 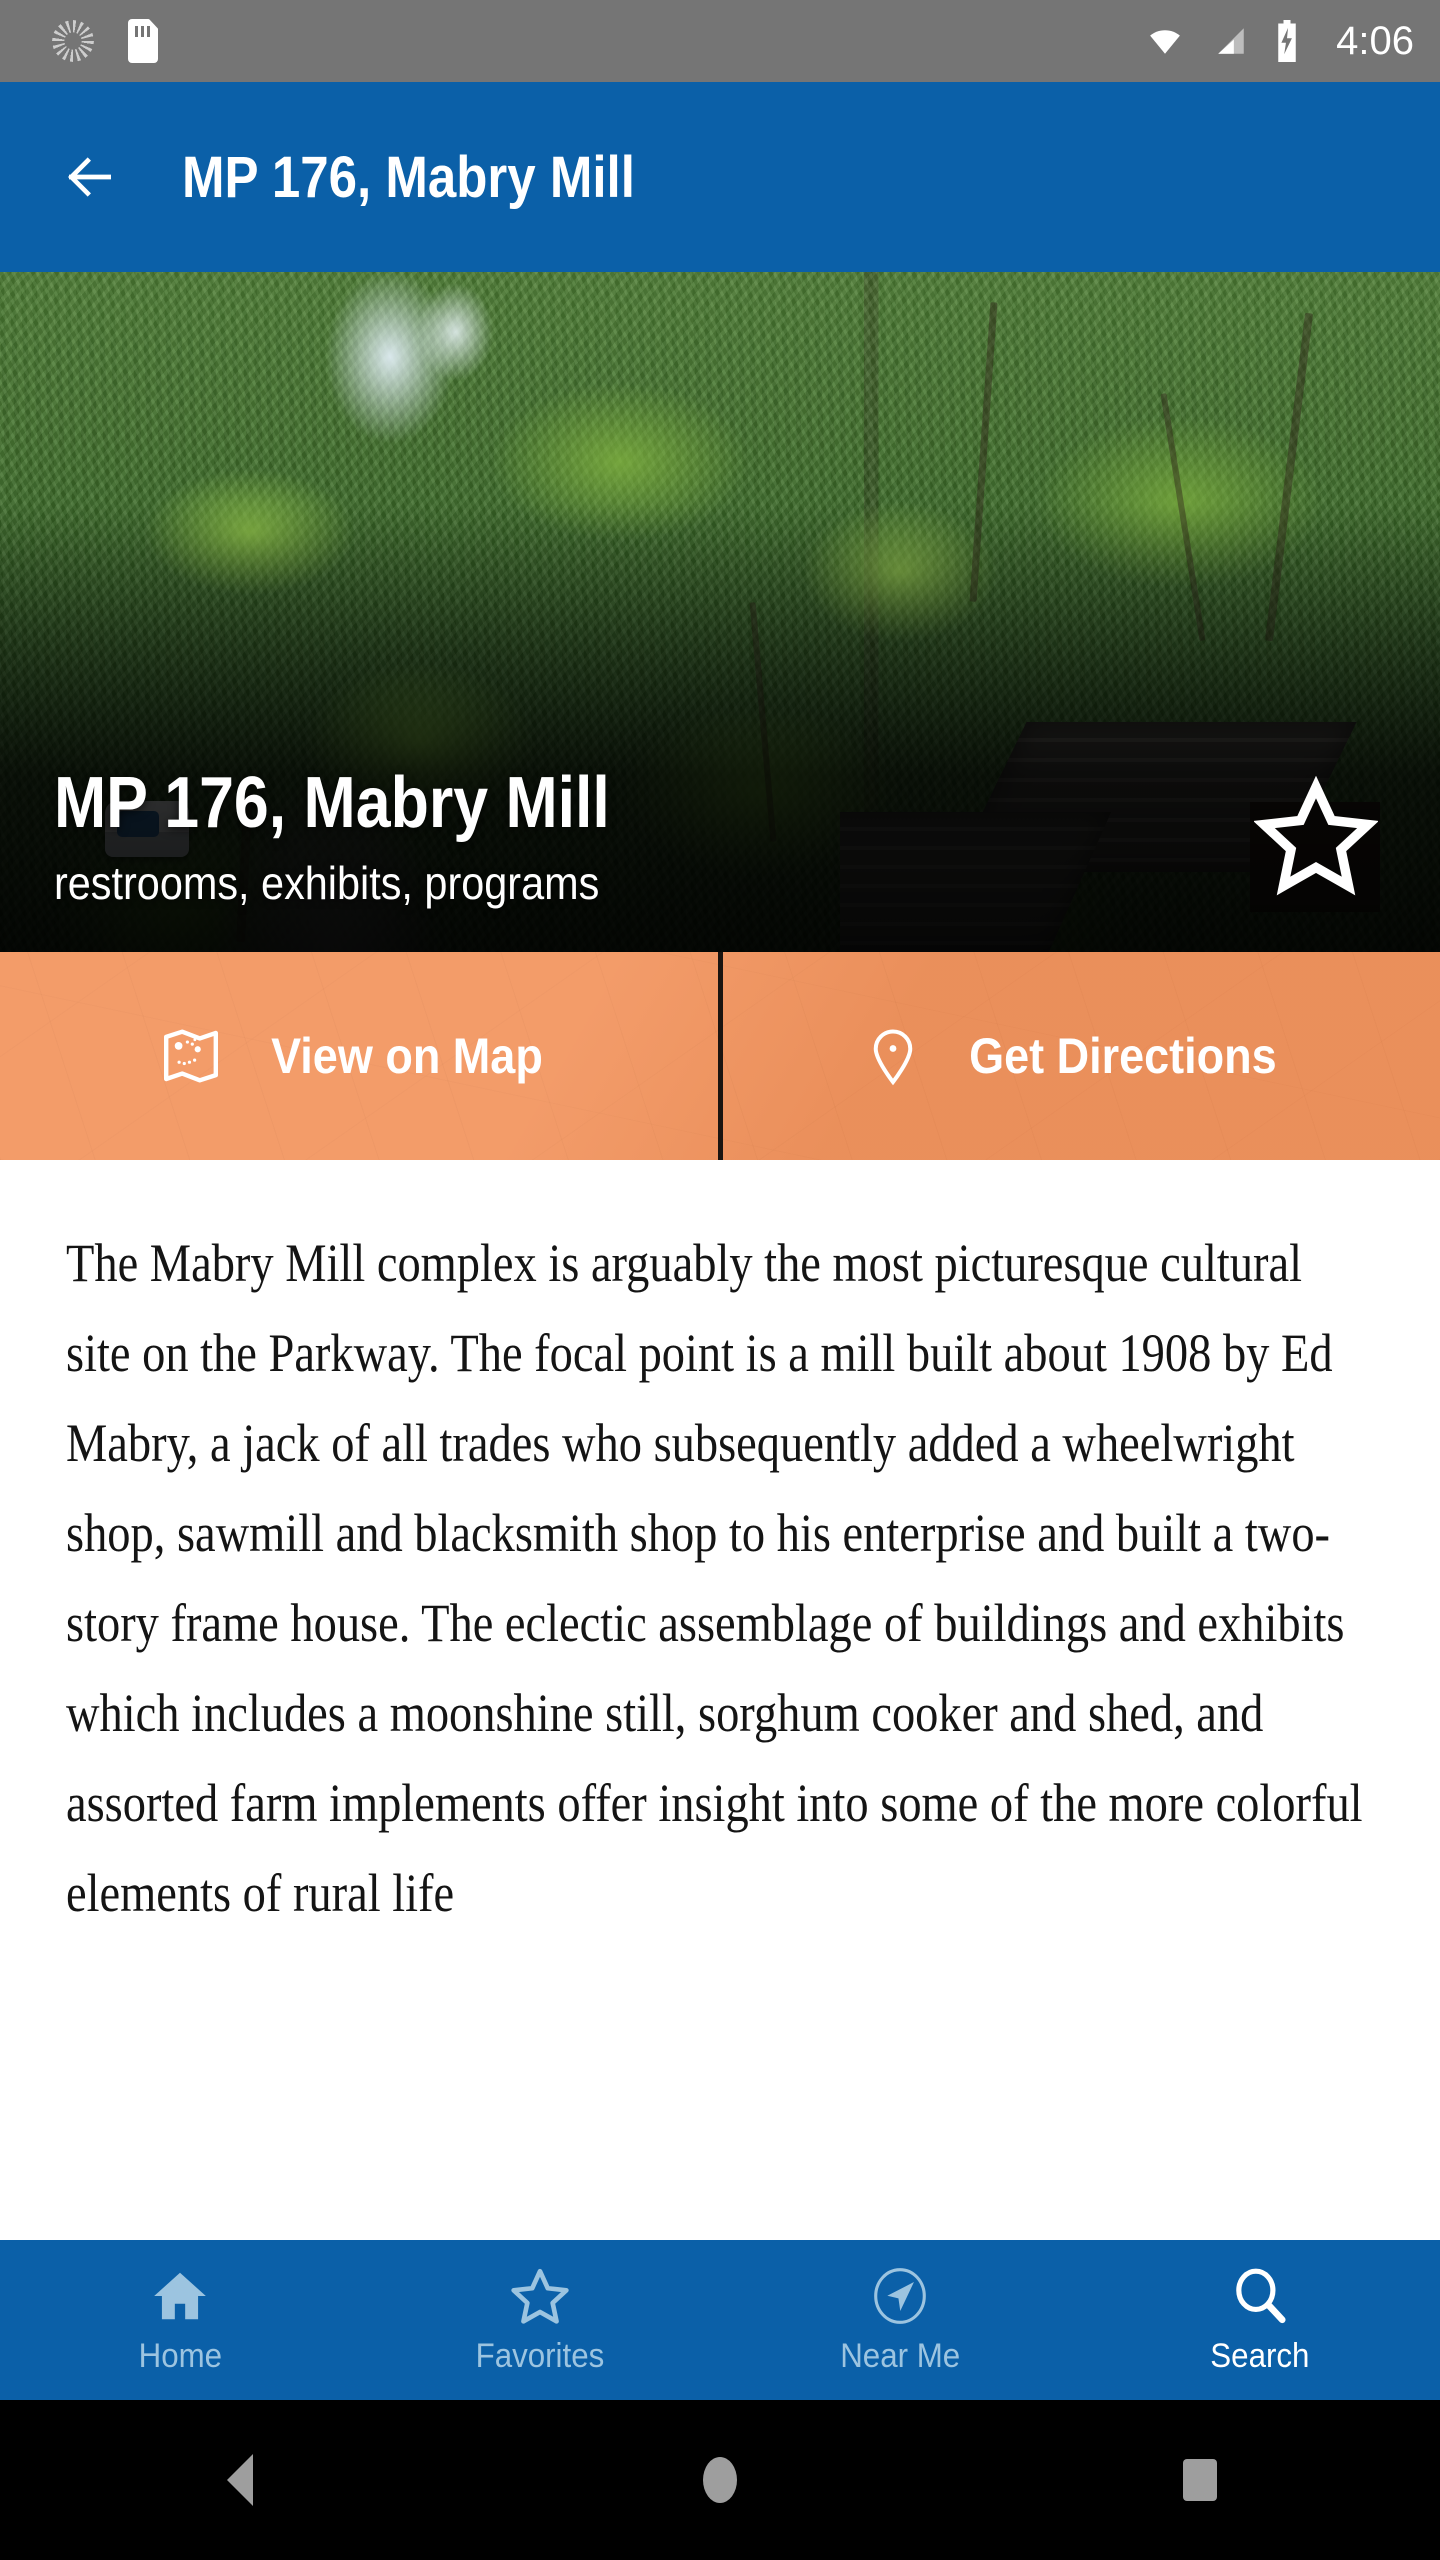 I want to click on get-directions-button: Get Directions, so click(x=1078, y=1056).